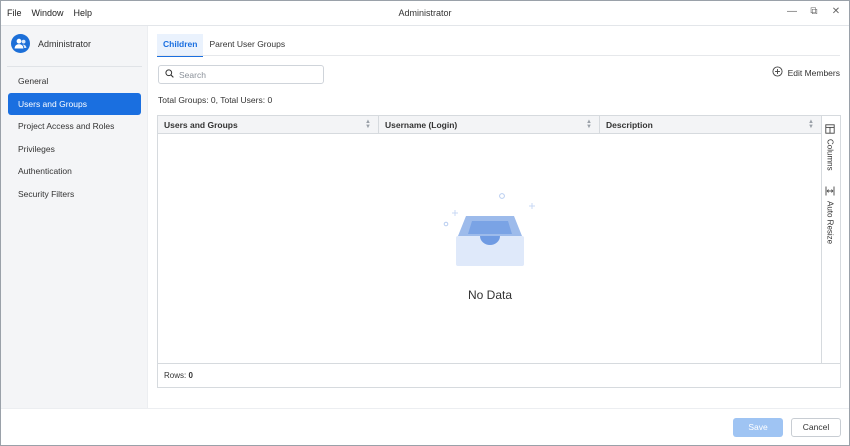 This screenshot has height=446, width=850. I want to click on grid-footer: Rows: 0, so click(499, 375).